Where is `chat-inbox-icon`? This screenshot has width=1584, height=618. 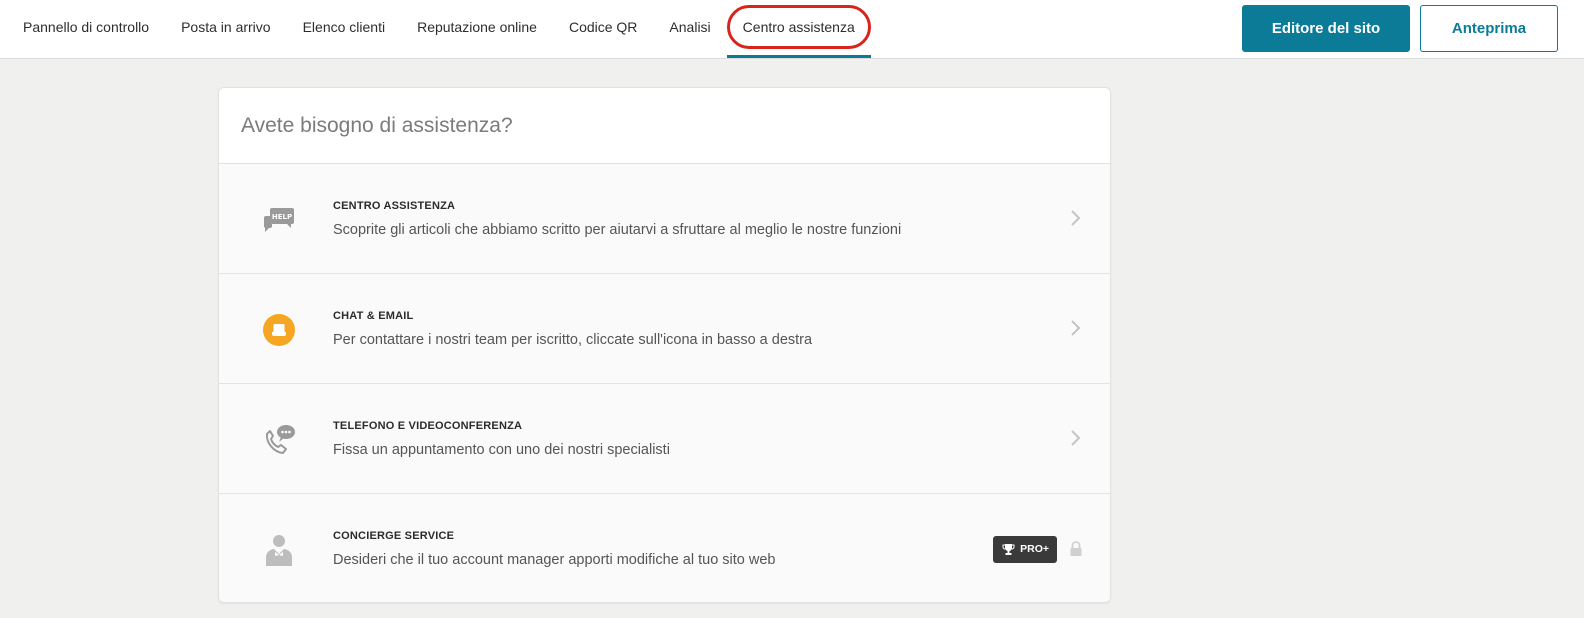 chat-inbox-icon is located at coordinates (279, 330).